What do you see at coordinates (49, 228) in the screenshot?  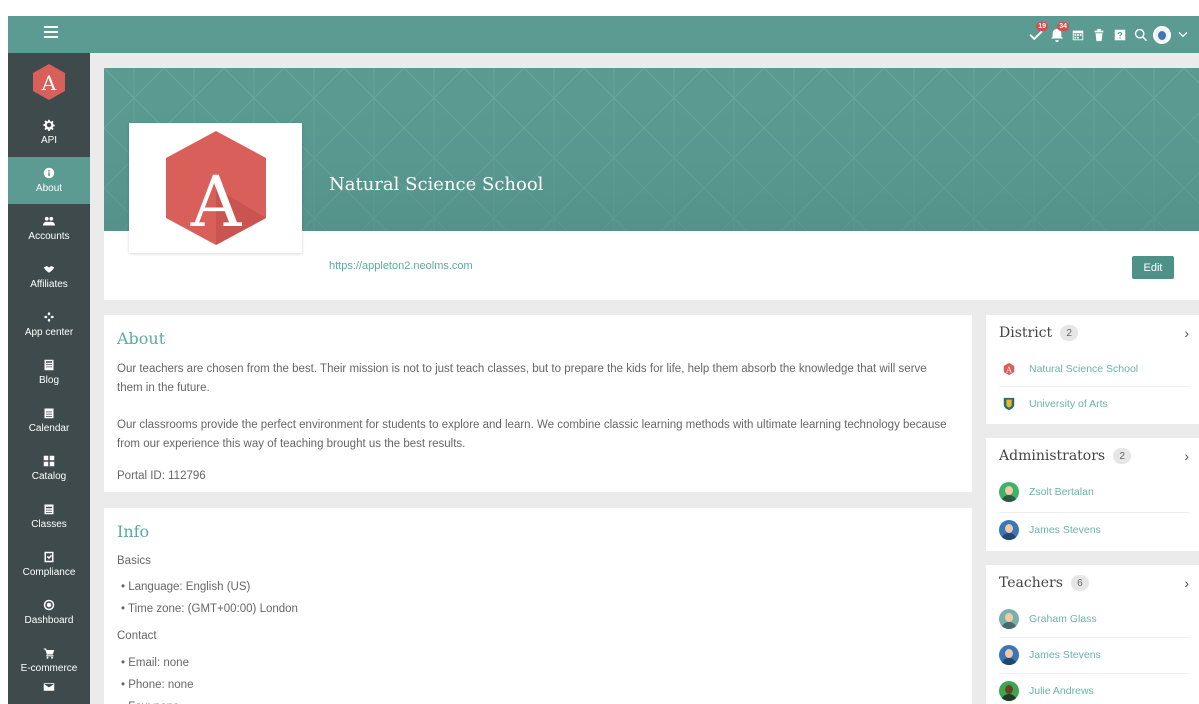 I see `sidebar-item-accounts: Accounts` at bounding box center [49, 228].